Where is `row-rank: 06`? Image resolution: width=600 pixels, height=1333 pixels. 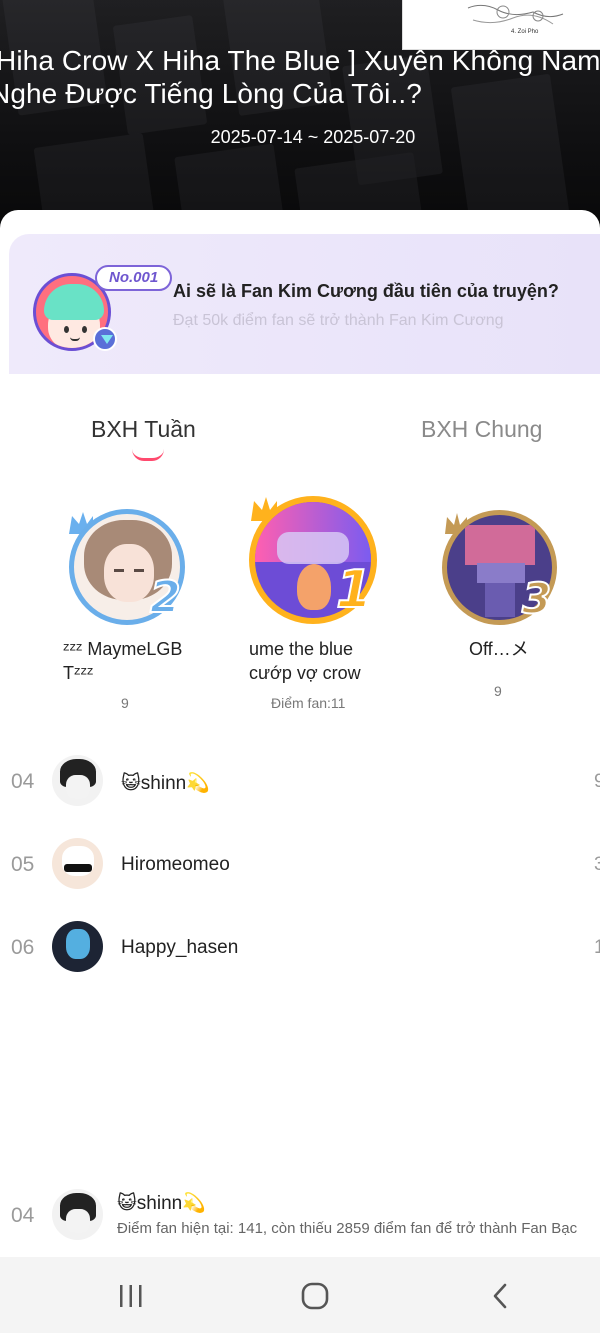
row-rank: 06 is located at coordinates (23, 947).